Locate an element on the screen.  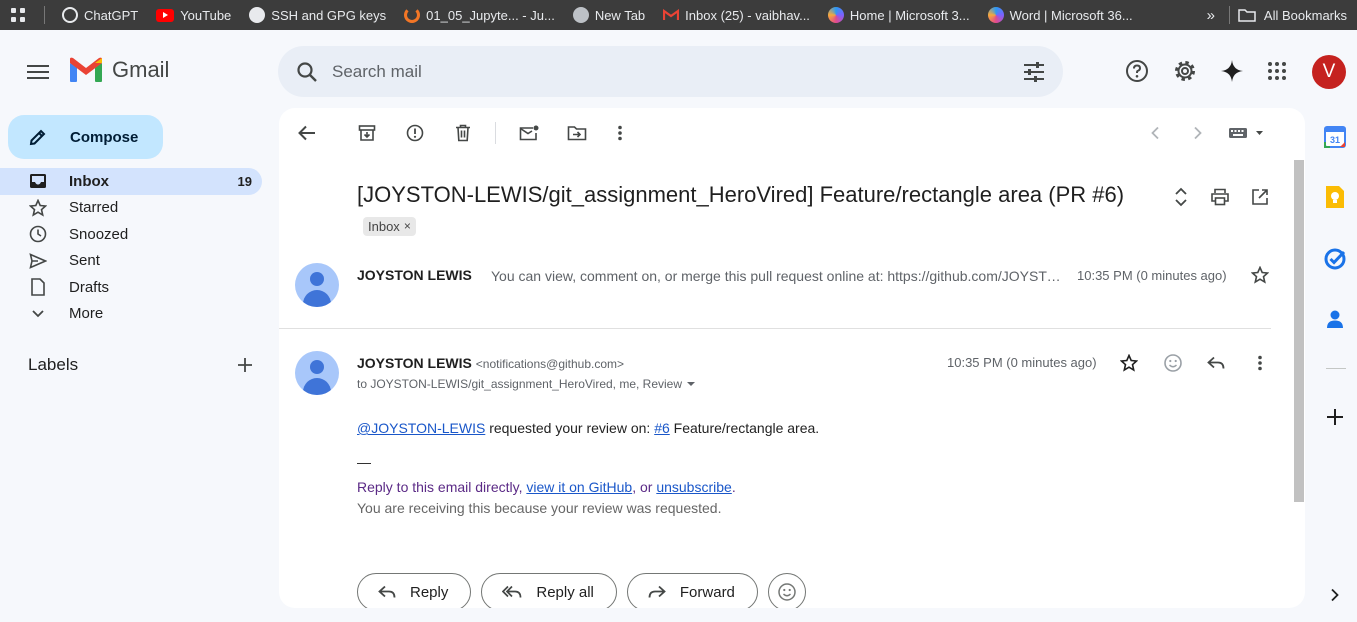
toolbar-divider is located at coordinates (495, 133).